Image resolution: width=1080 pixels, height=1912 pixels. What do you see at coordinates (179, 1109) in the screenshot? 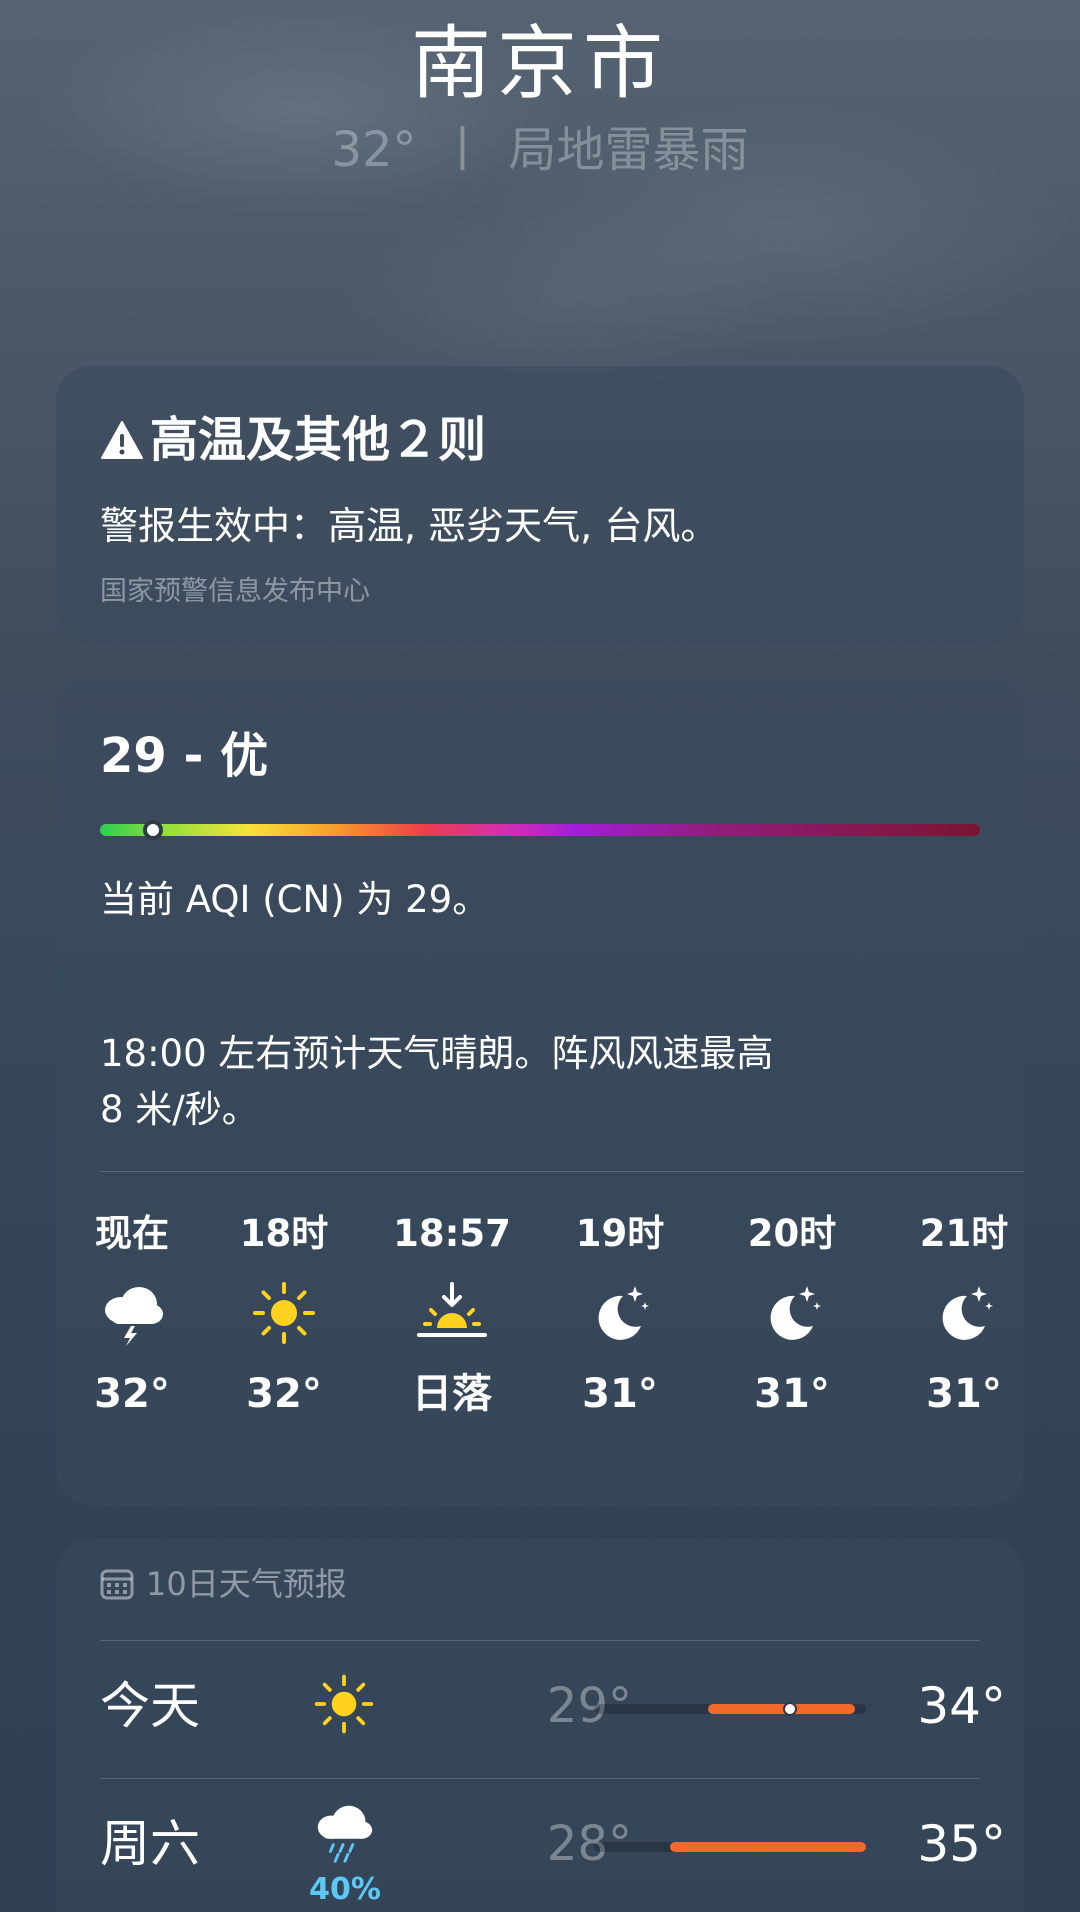
I see `hourly-summary-line2: 8 米/秒。` at bounding box center [179, 1109].